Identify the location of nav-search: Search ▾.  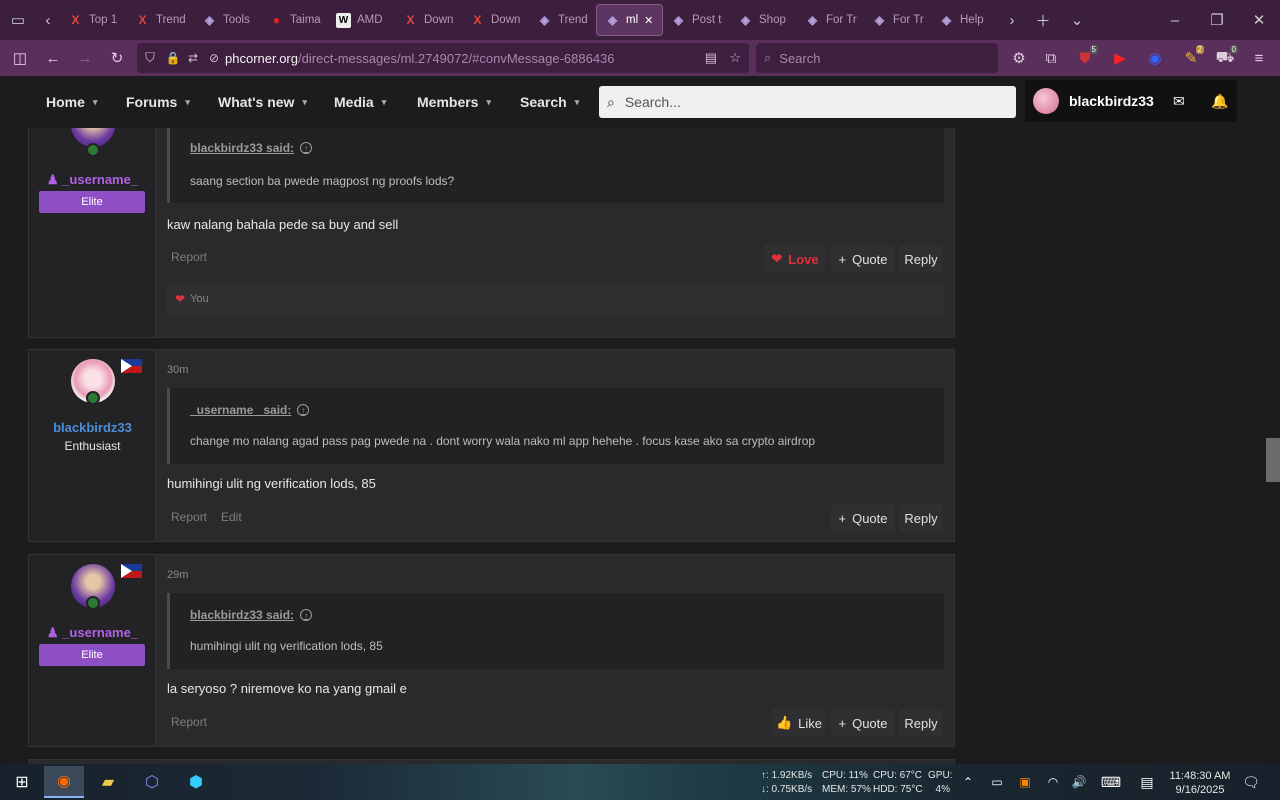
(549, 102).